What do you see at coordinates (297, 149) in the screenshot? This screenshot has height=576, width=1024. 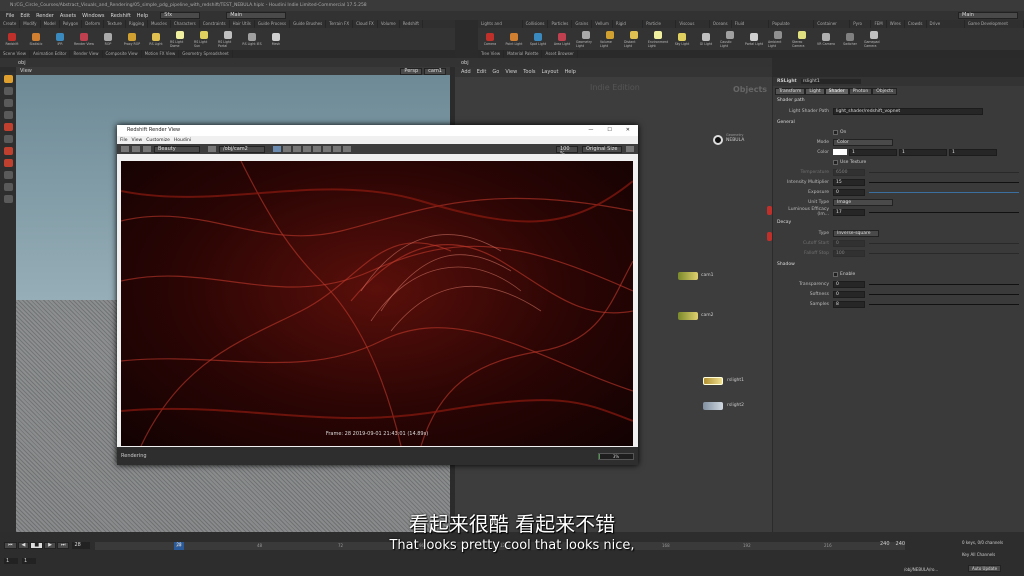 I see `fit-icon` at bounding box center [297, 149].